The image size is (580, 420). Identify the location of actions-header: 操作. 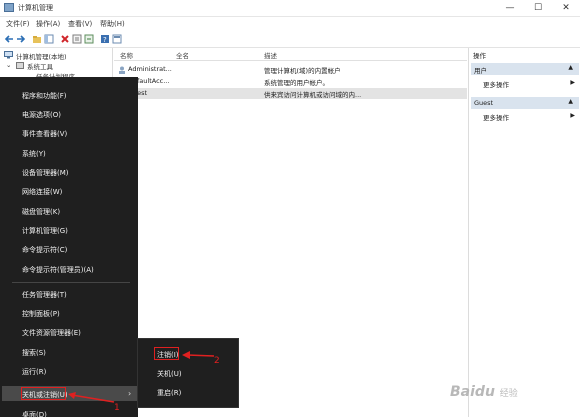
(479, 56).